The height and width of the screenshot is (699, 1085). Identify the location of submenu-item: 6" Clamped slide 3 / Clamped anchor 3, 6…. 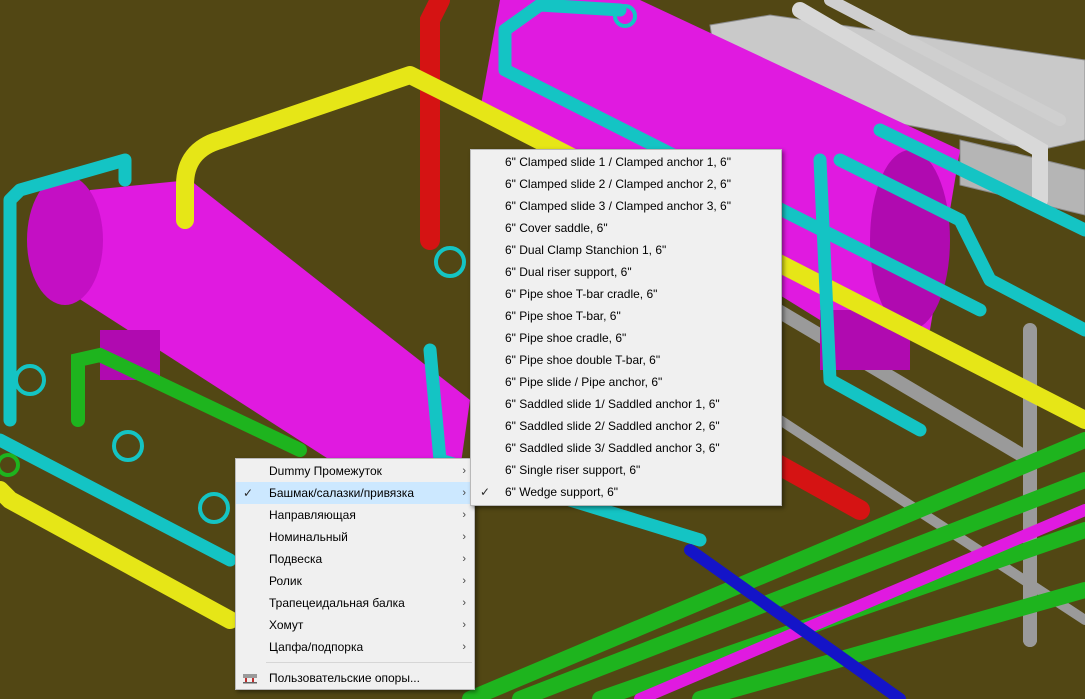
(626, 206).